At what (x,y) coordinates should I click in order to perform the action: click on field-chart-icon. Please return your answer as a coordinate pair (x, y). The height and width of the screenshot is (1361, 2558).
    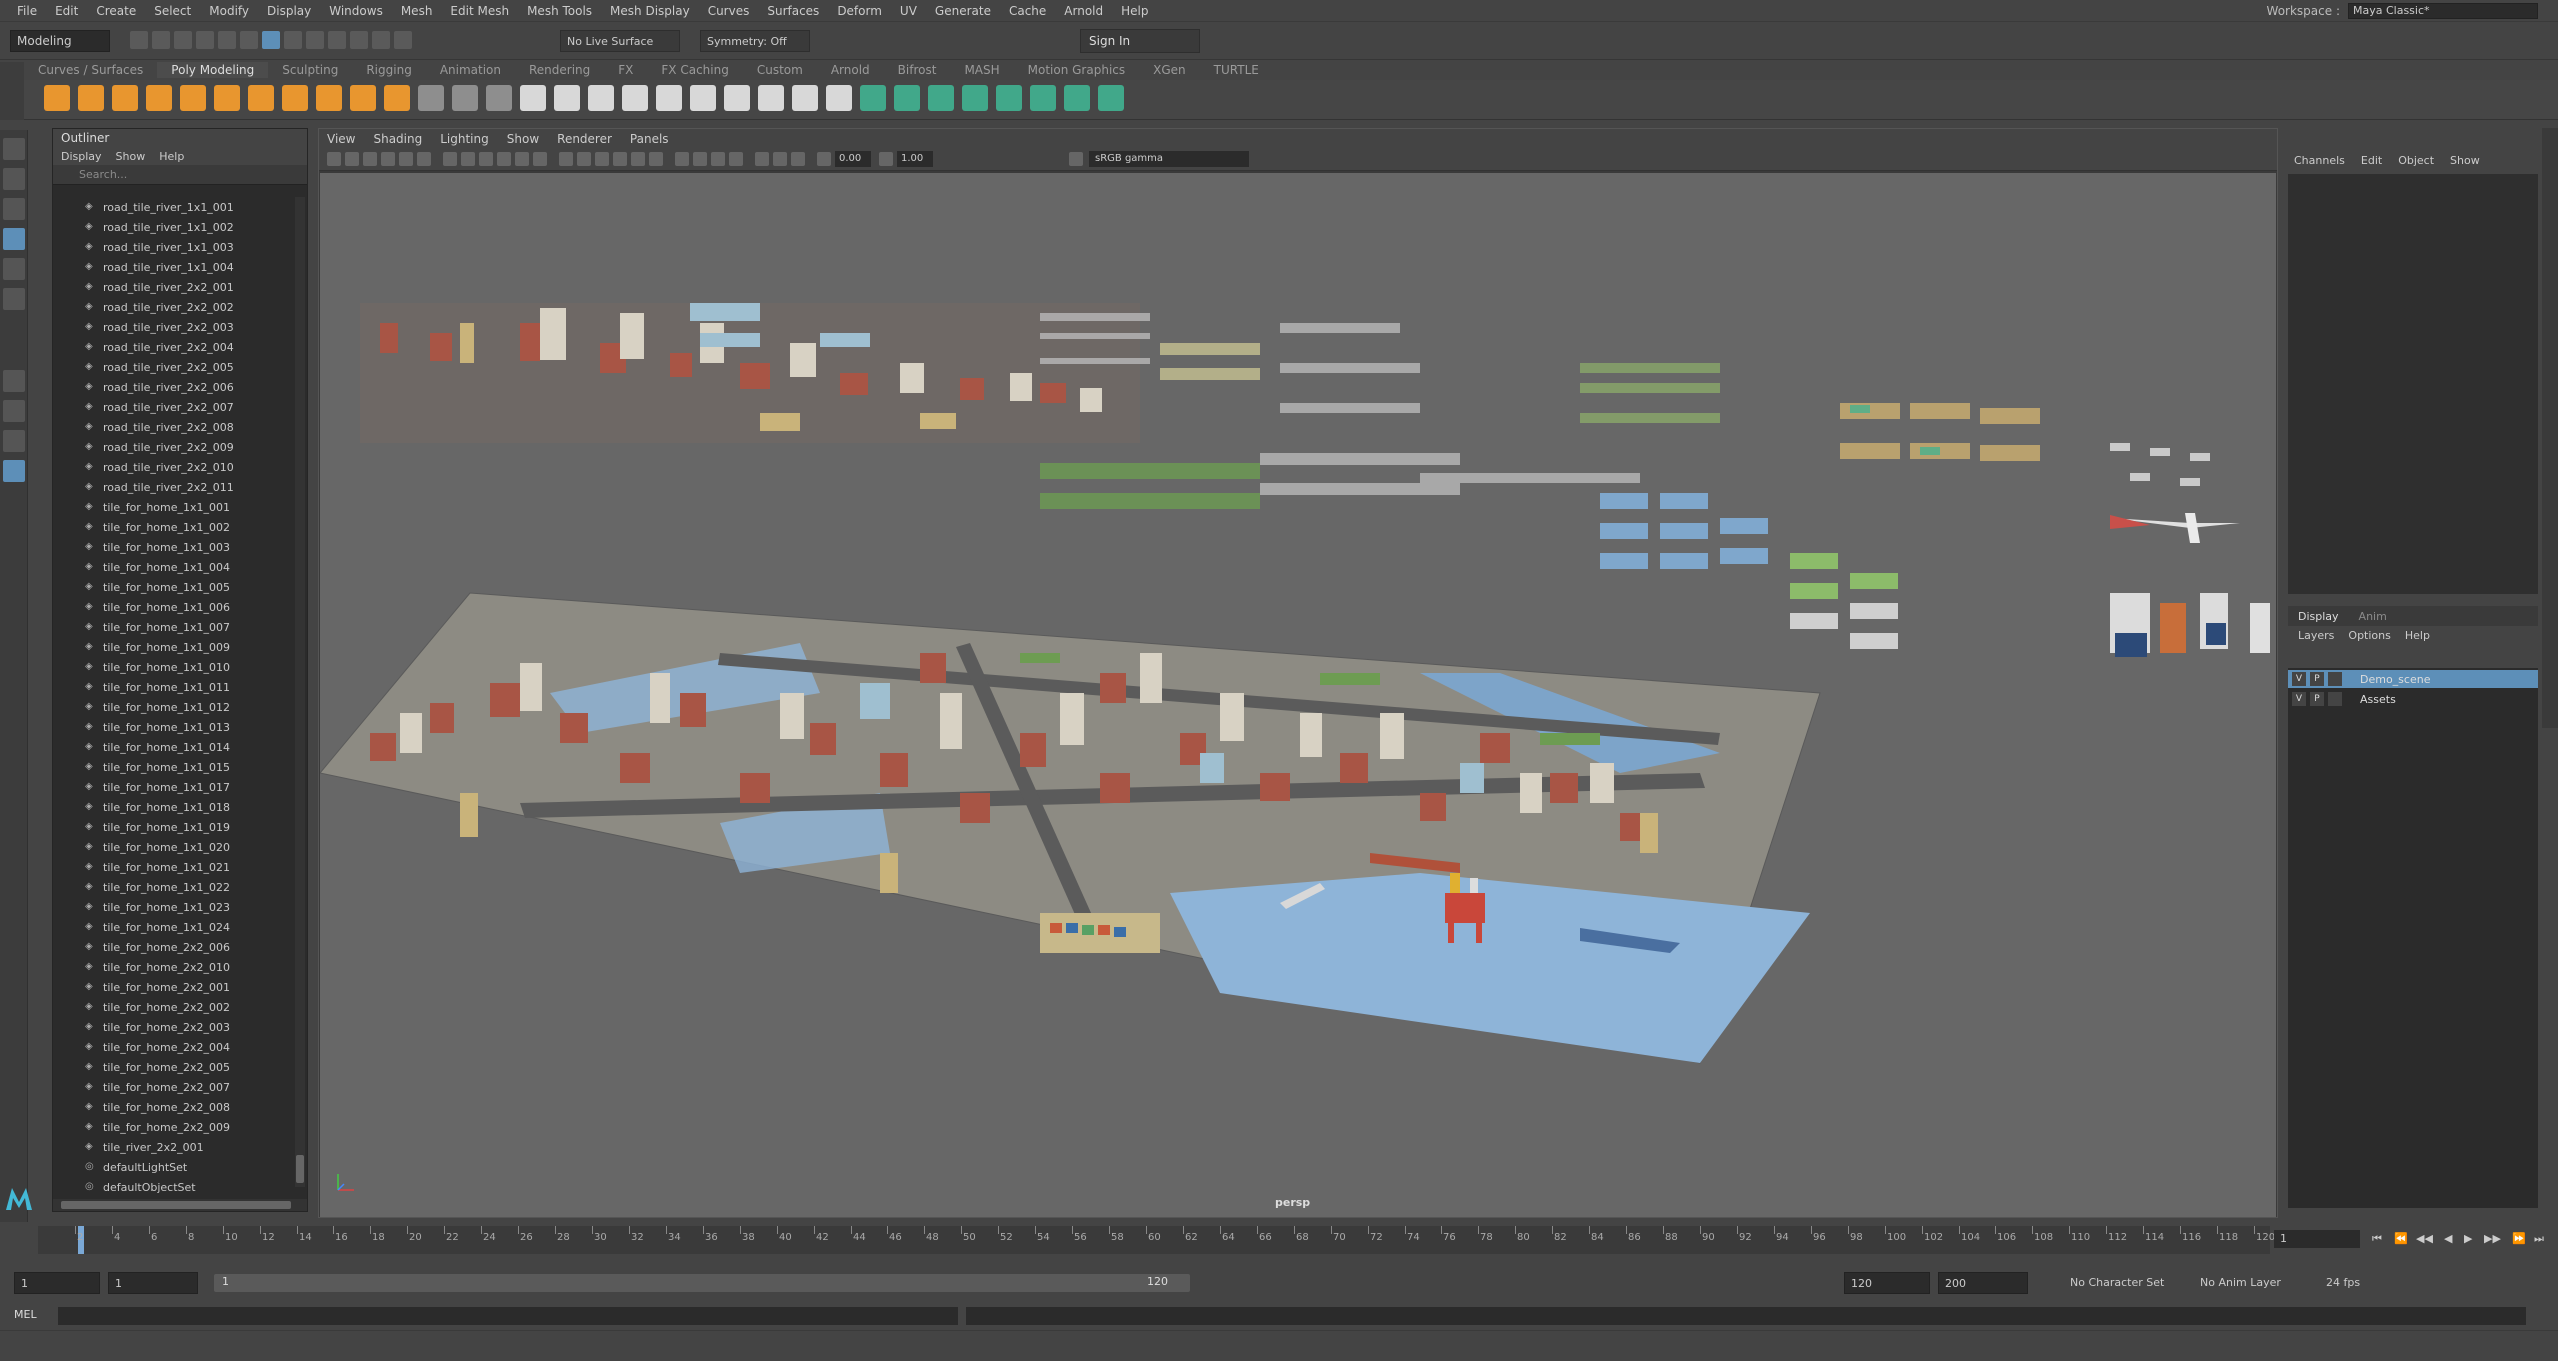
    Looking at the image, I should click on (522, 159).